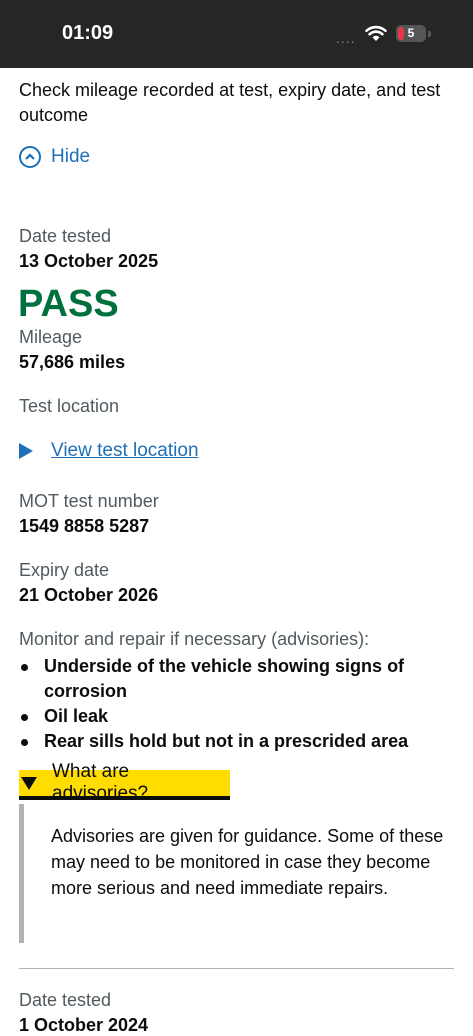 The height and width of the screenshot is (1036, 473). Describe the element at coordinates (29, 783) in the screenshot. I see `triangle-down-icon` at that location.